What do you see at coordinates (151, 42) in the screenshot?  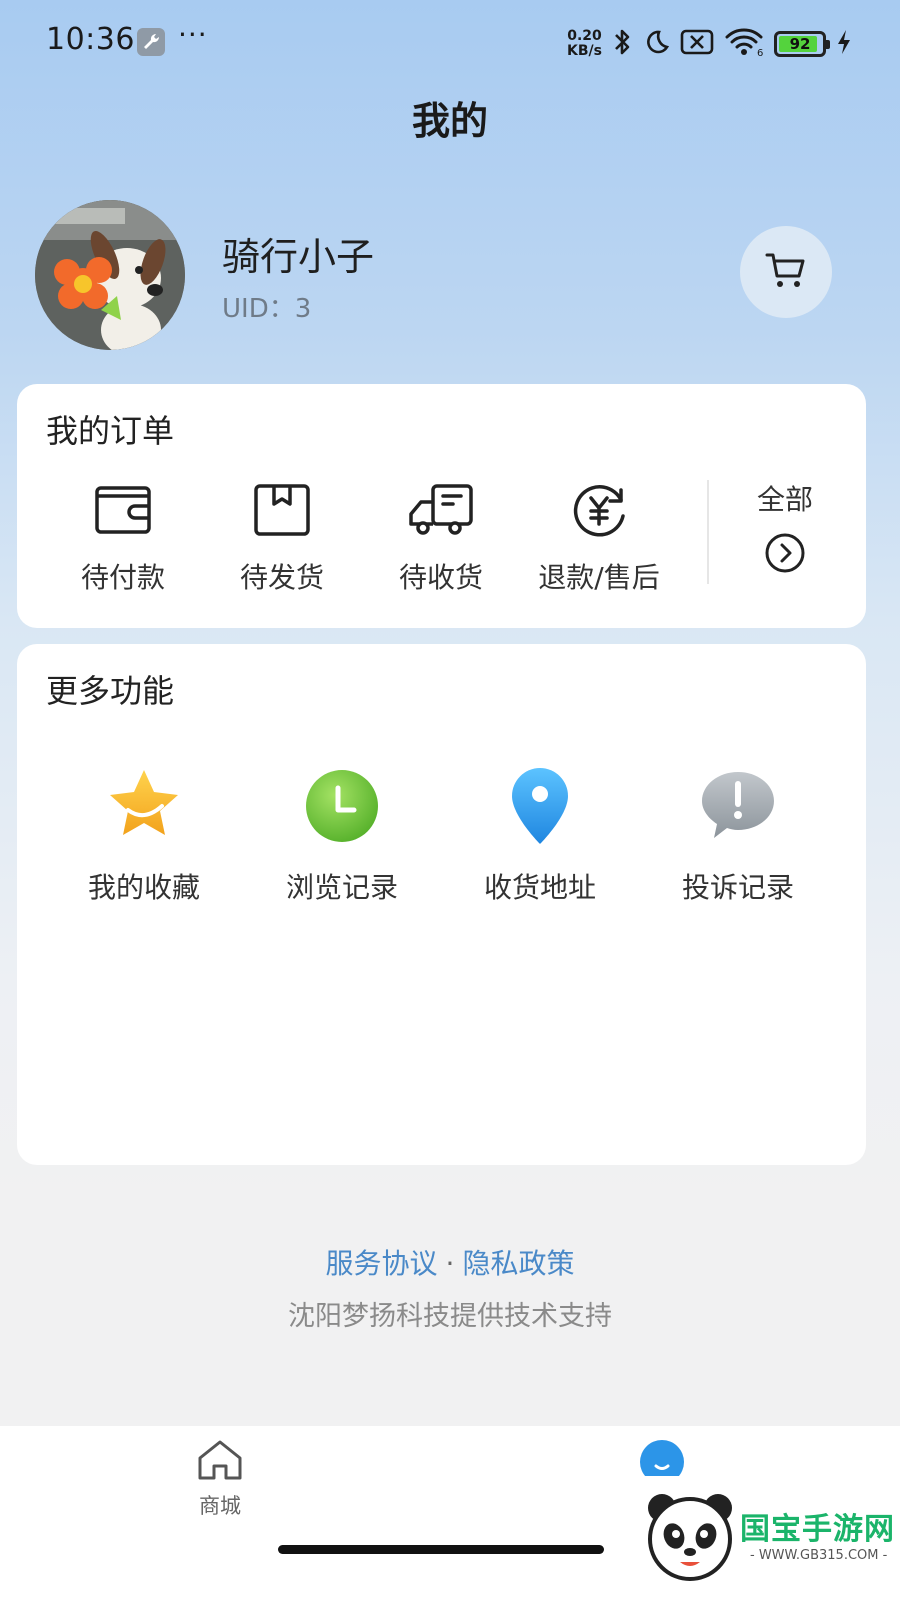 I see `wrench-icon` at bounding box center [151, 42].